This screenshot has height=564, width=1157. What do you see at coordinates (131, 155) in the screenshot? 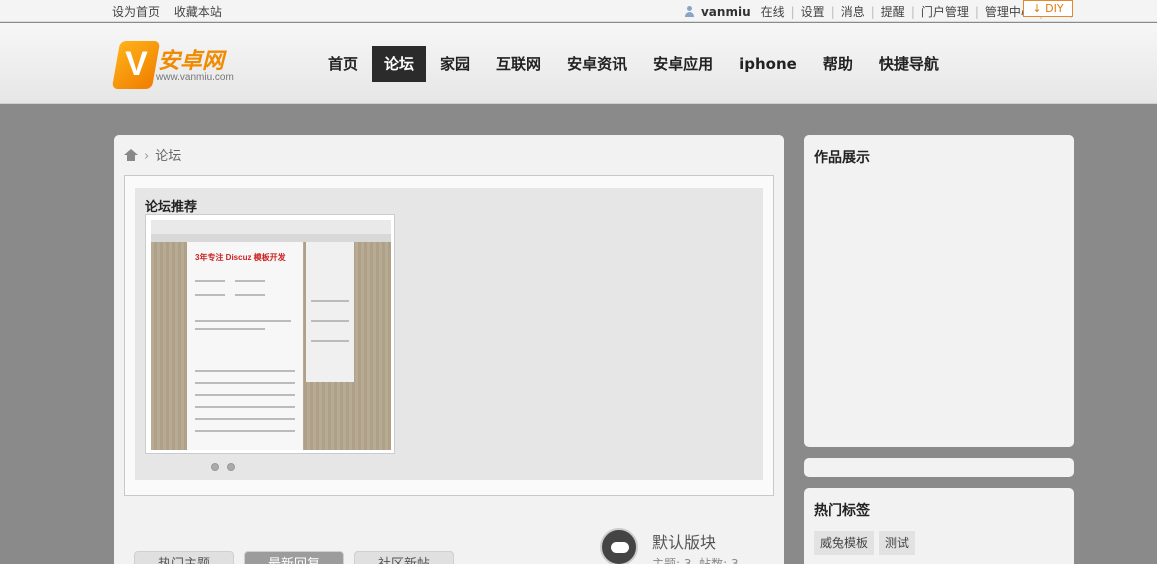
I see `home-icon` at bounding box center [131, 155].